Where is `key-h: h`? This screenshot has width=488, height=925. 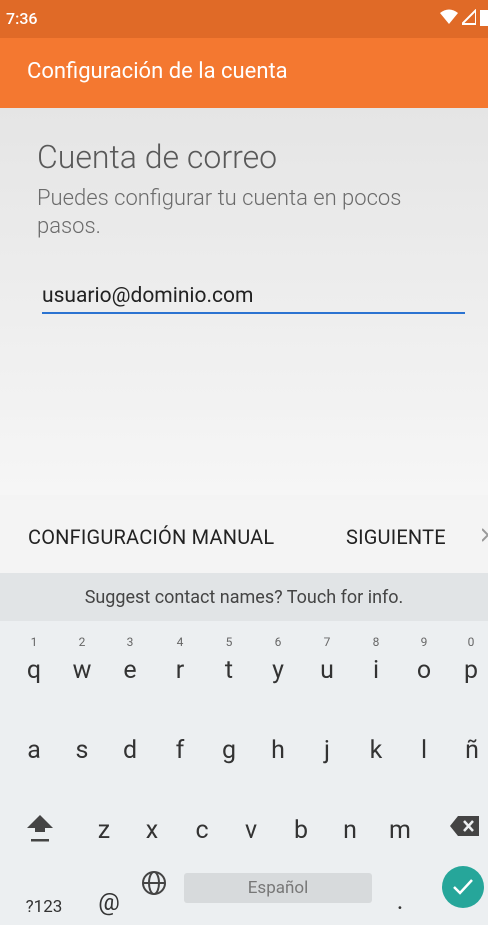
key-h: h is located at coordinates (278, 741).